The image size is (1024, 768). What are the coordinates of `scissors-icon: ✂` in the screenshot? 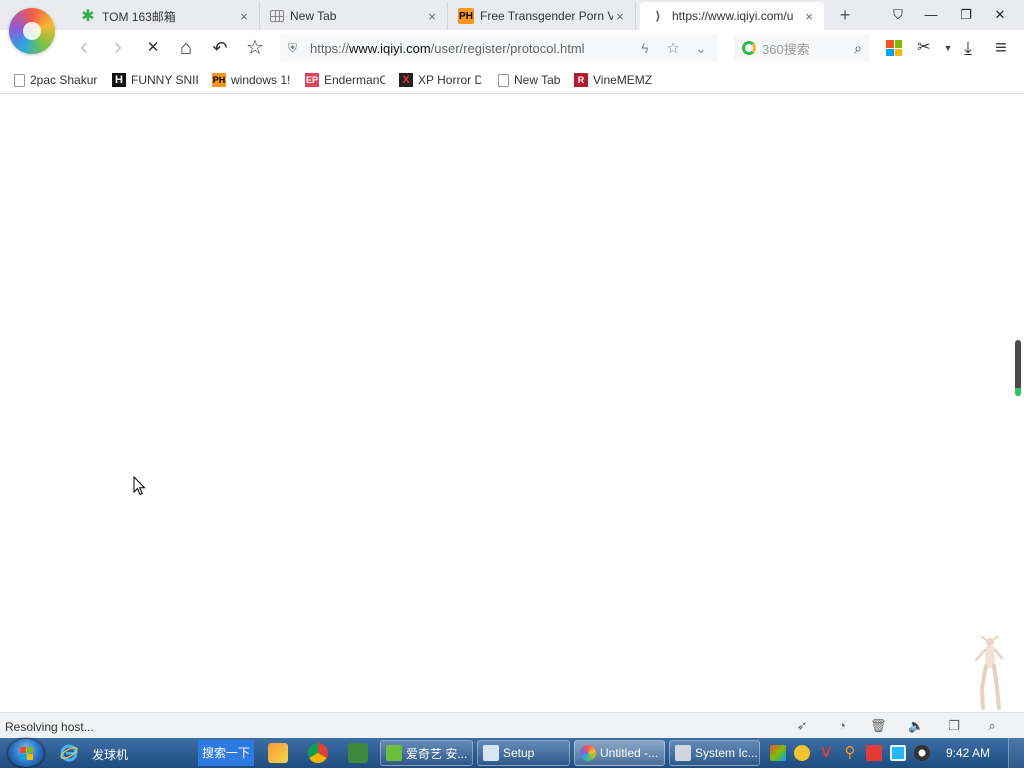 It's located at (924, 48).